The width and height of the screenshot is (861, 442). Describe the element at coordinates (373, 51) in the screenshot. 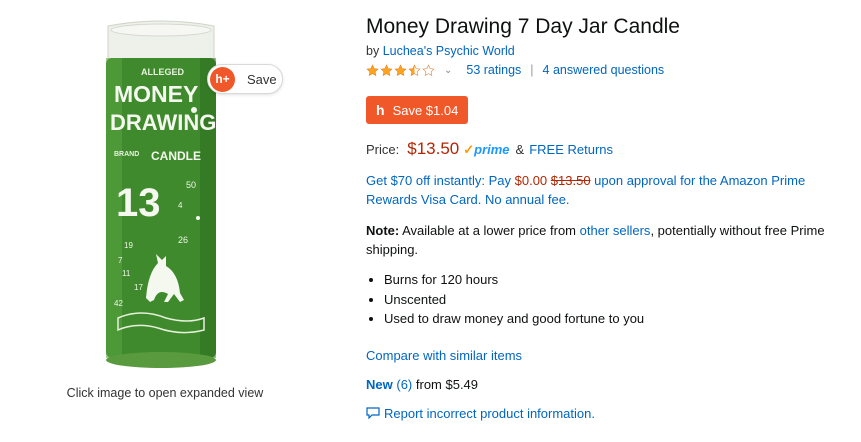

I see `byline-prefix: by` at that location.